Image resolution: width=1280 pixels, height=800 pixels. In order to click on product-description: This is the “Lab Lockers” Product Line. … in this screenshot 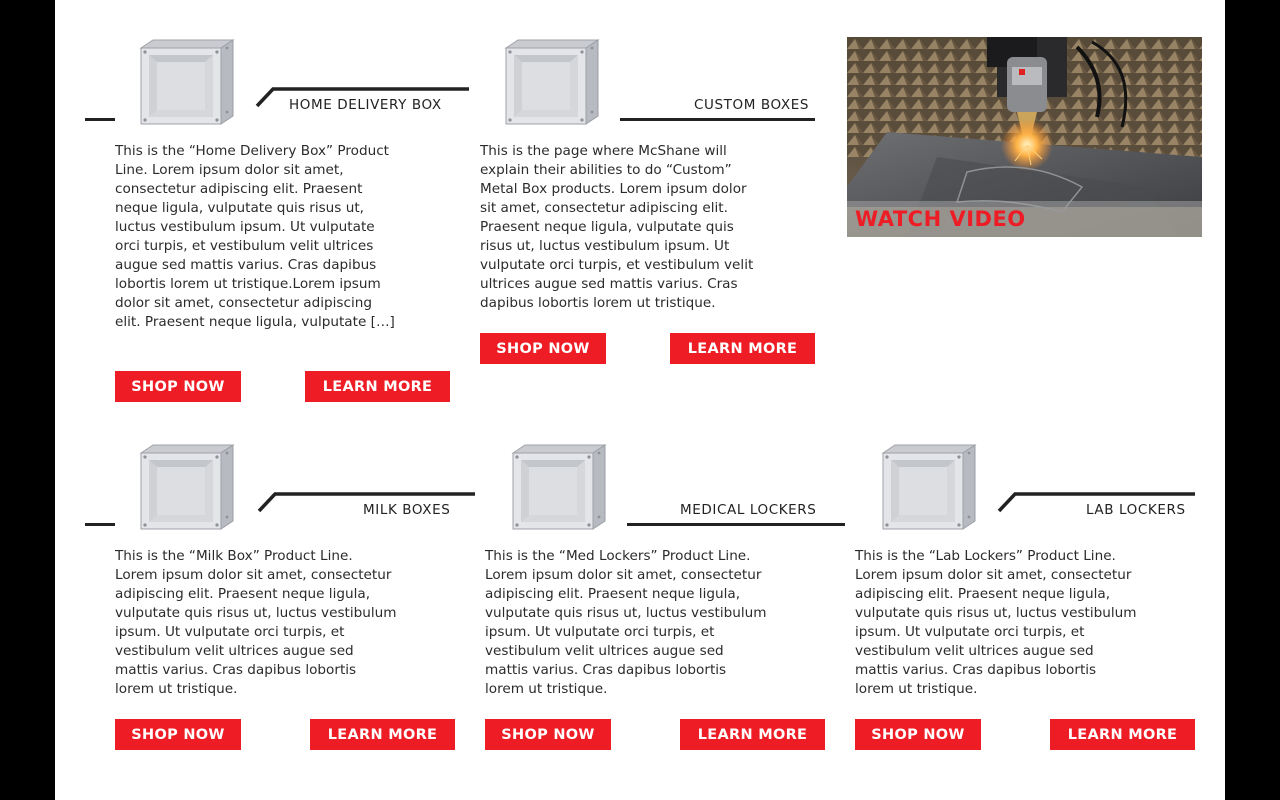, I will do `click(996, 622)`.